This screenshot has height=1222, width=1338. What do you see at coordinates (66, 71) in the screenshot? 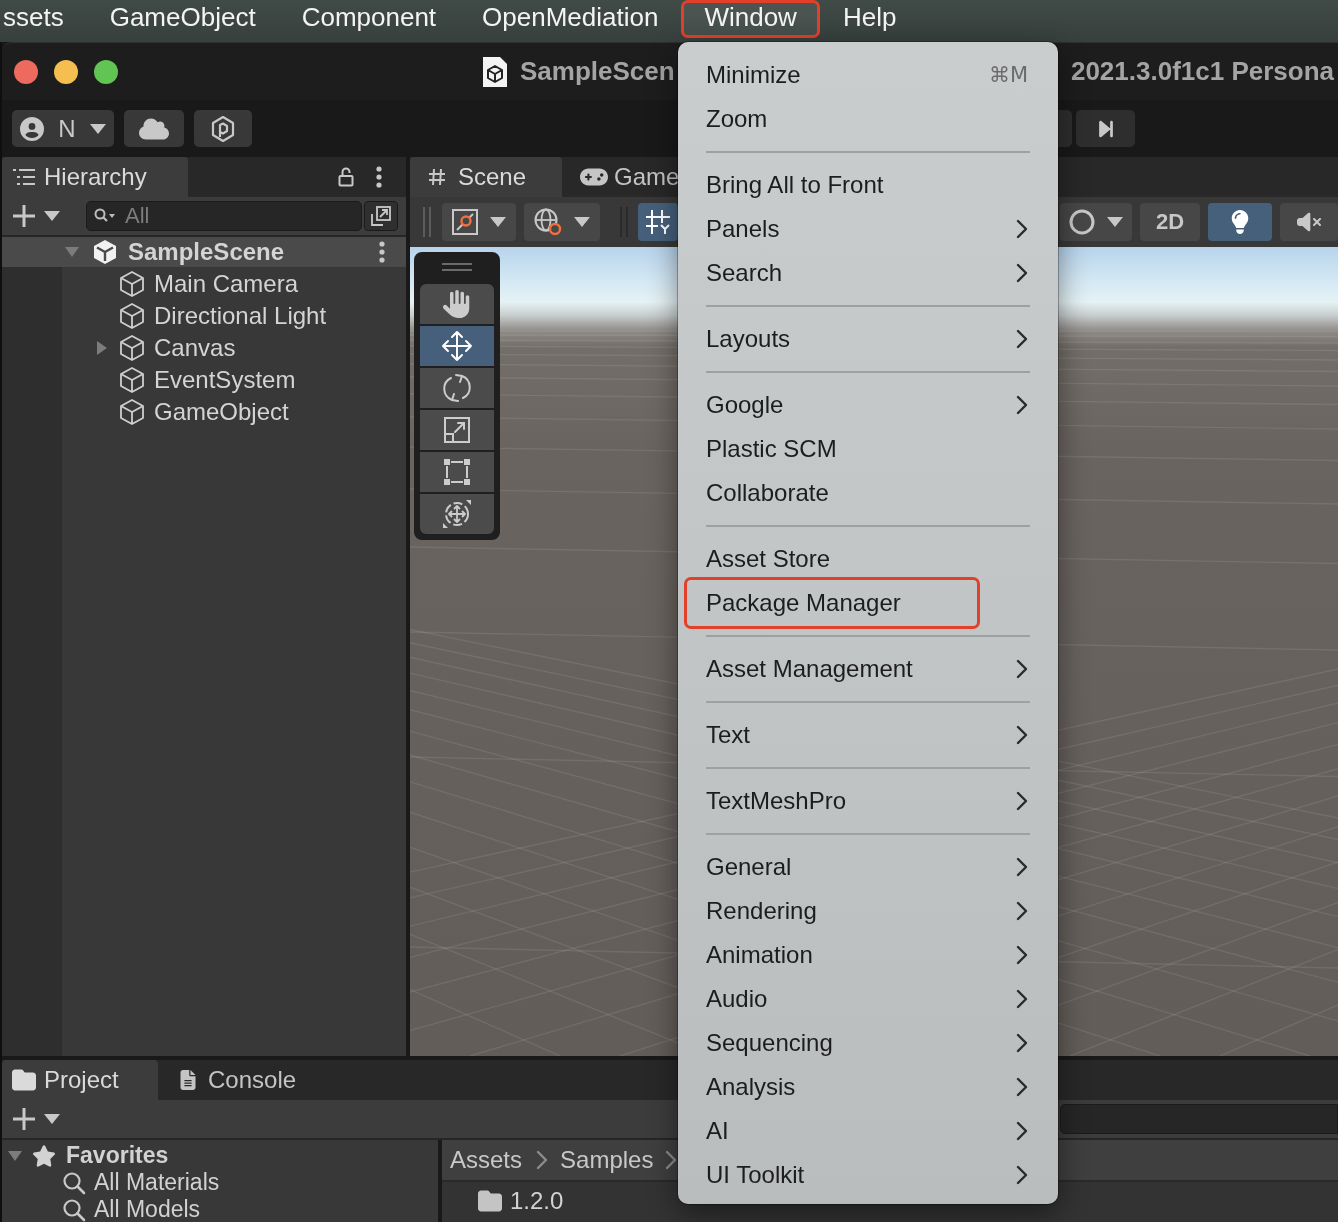
I see `minimize-button` at bounding box center [66, 71].